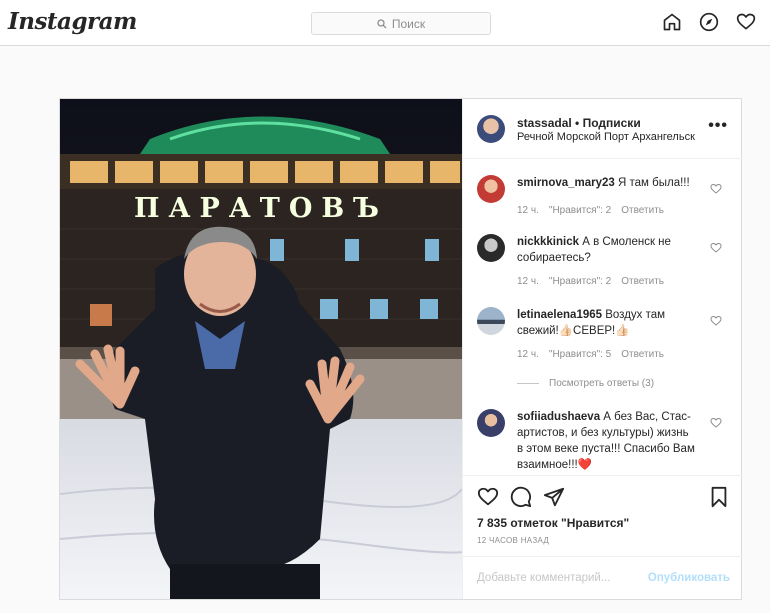  Describe the element at coordinates (382, 23) in the screenshot. I see `search-icon` at that location.